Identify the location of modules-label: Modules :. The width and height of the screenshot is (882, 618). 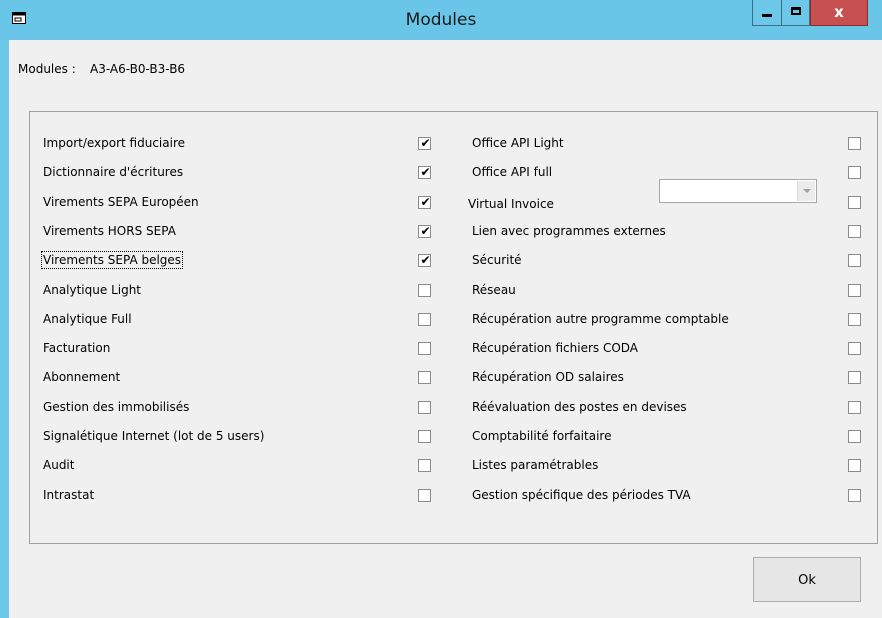
(47, 69).